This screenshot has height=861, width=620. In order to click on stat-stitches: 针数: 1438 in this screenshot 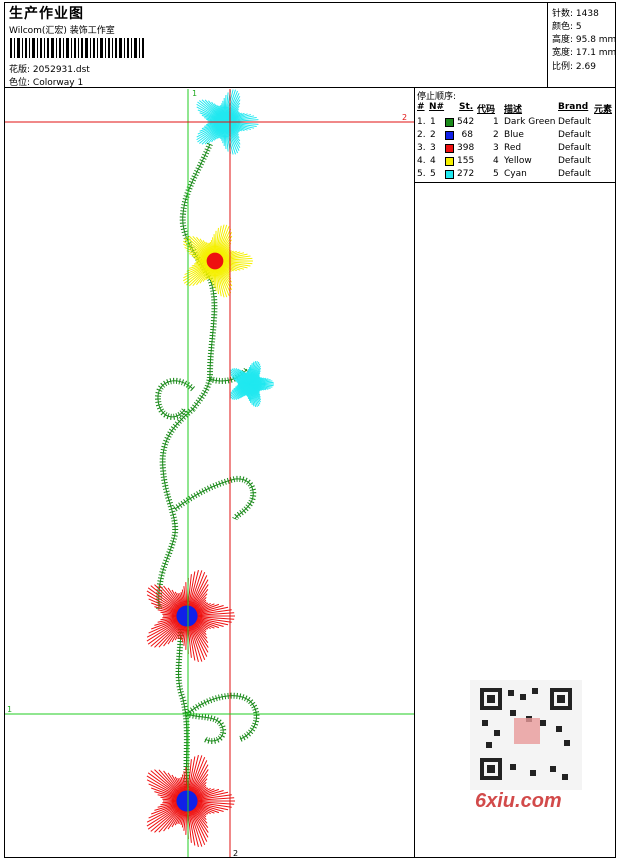, I will do `click(575, 14)`.